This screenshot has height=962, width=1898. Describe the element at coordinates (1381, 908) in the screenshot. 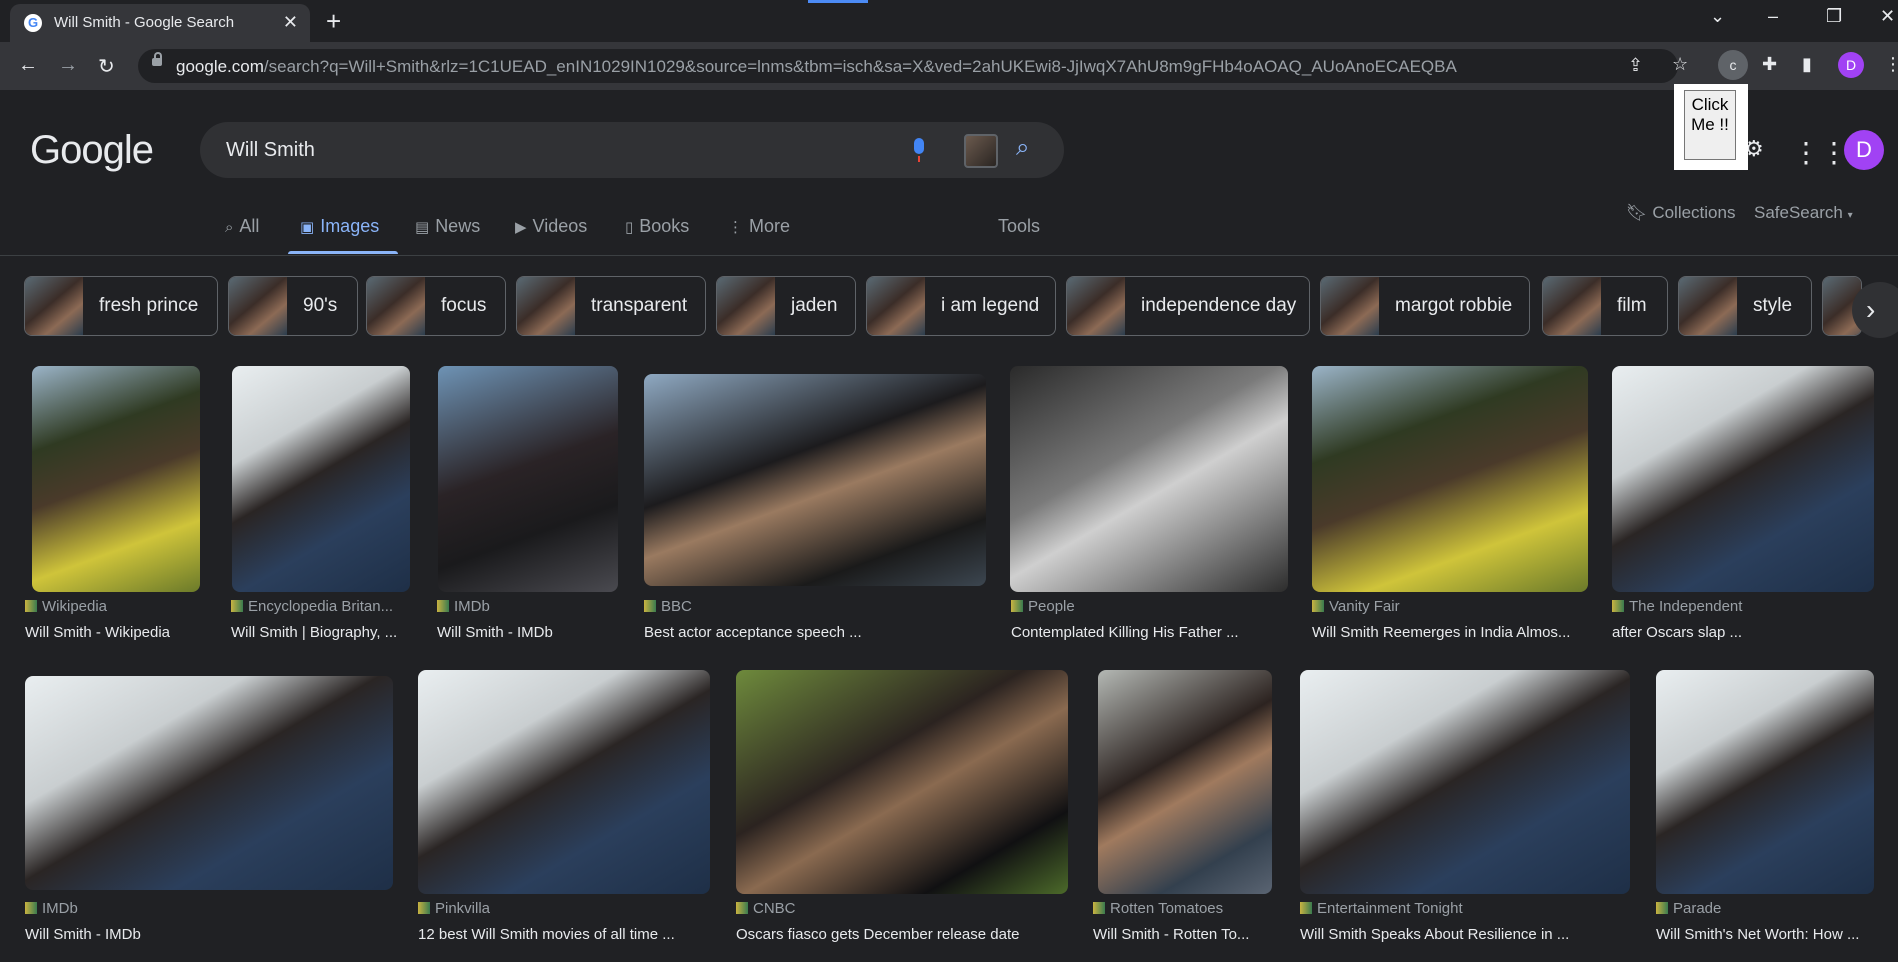

I see `result-source: Entertainment Tonight` at that location.